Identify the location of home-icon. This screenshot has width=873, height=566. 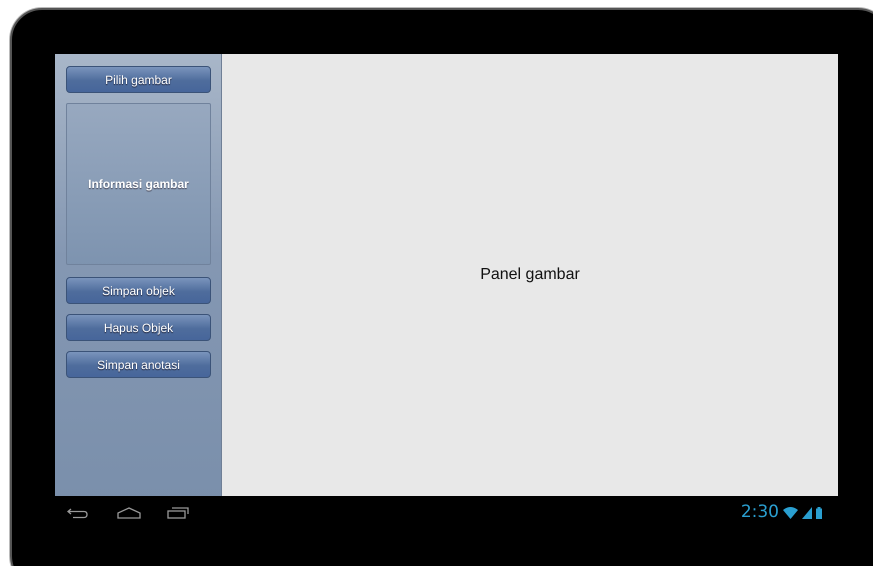
(129, 513).